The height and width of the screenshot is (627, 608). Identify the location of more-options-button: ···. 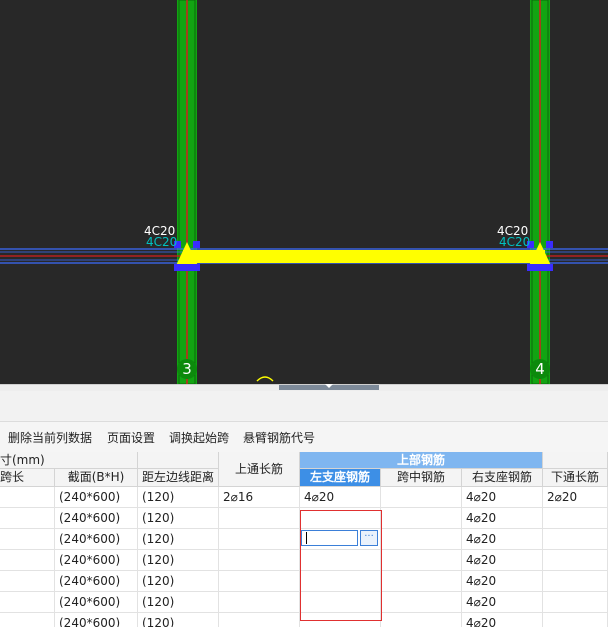
(369, 538).